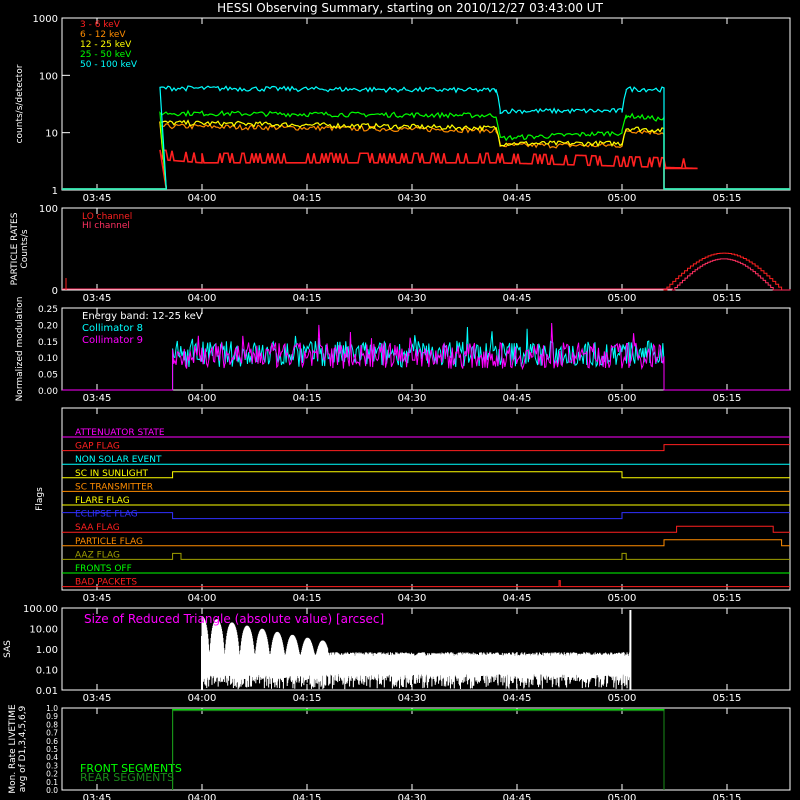  Describe the element at coordinates (13, 749) in the screenshot. I see `livetime-ylabel: Mon. Rate LIVETIME` at that location.